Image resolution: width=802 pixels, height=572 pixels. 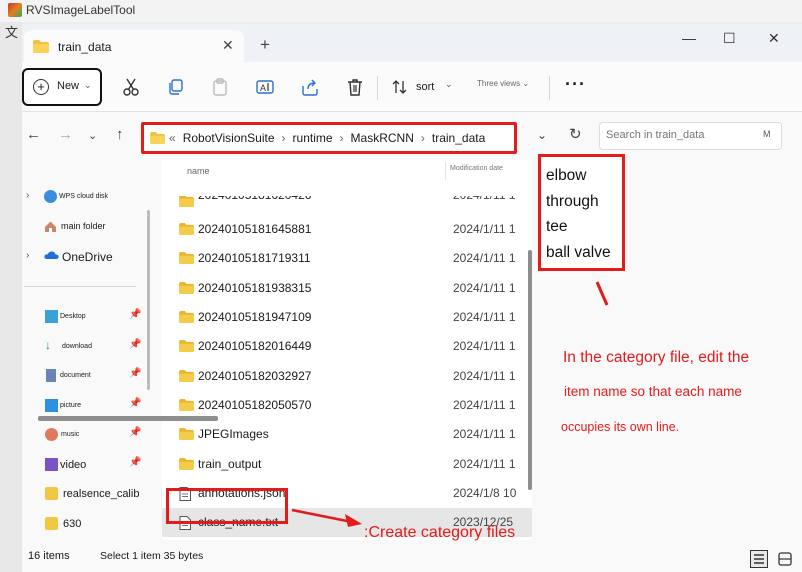 I want to click on search-icon: M, so click(x=767, y=134).